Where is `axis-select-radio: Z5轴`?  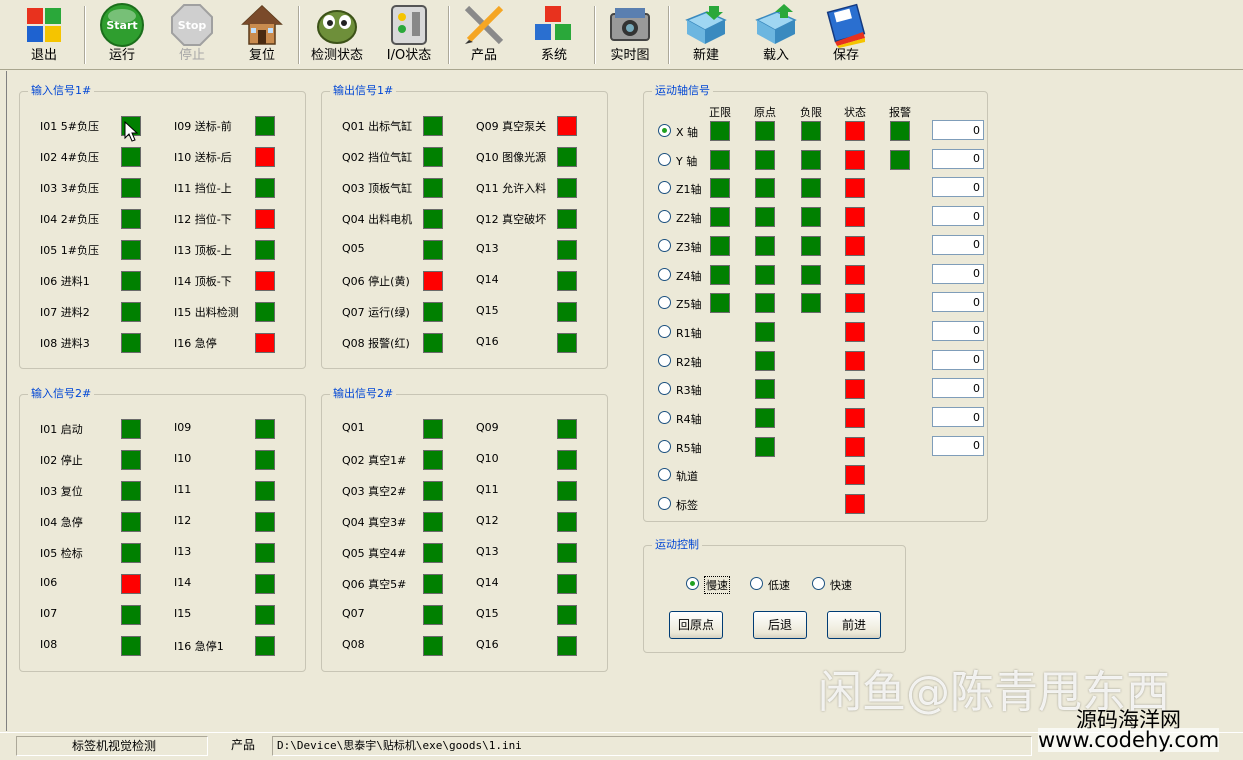
axis-select-radio: Z5轴 is located at coordinates (682, 303).